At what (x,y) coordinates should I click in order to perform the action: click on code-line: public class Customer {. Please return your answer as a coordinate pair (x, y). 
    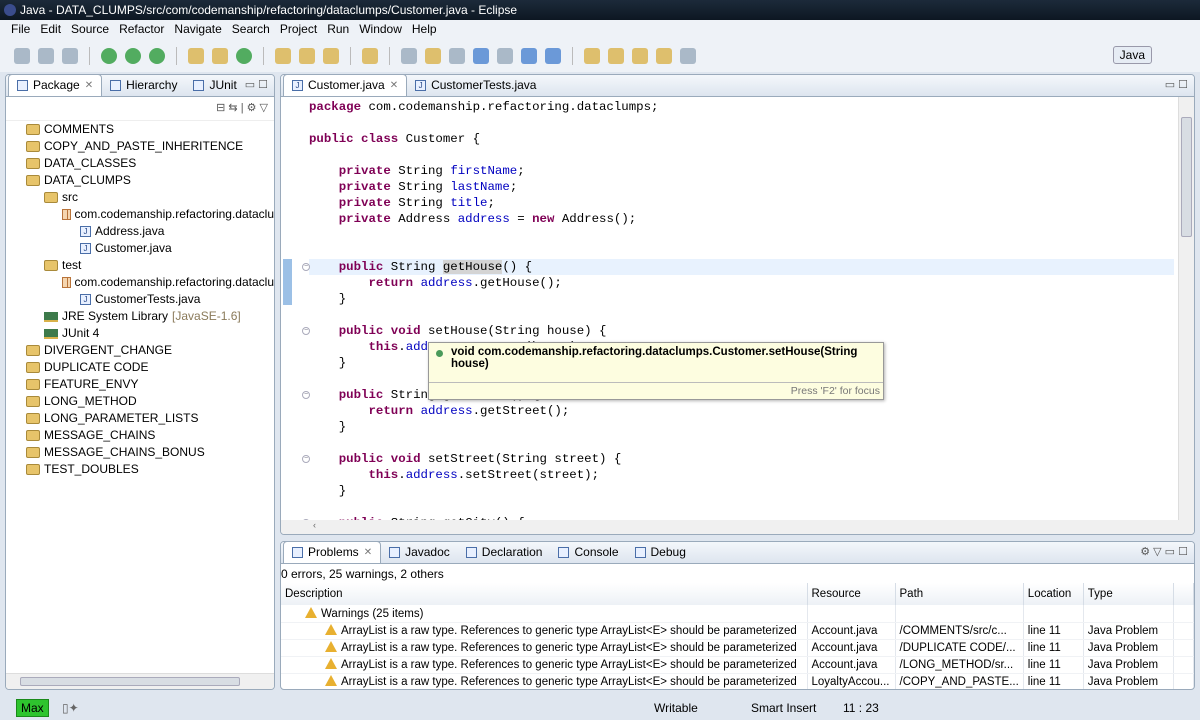
    Looking at the image, I should click on (741, 139).